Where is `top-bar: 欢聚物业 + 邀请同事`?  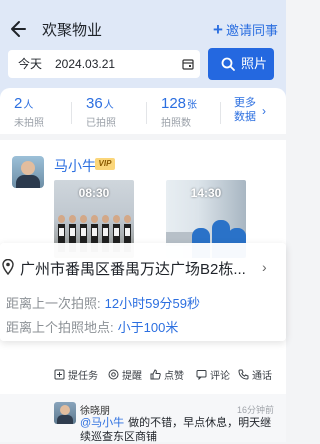
top-bar: 欢聚物业 + 邀请同事 is located at coordinates (143, 29).